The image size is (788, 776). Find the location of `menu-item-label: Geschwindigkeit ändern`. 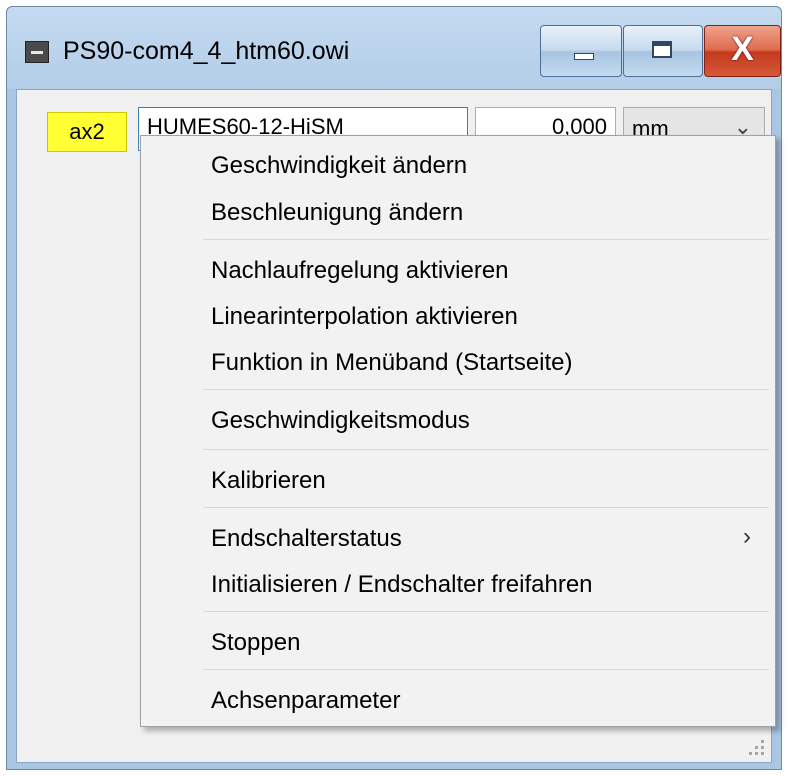

menu-item-label: Geschwindigkeit ändern is located at coordinates (339, 165).